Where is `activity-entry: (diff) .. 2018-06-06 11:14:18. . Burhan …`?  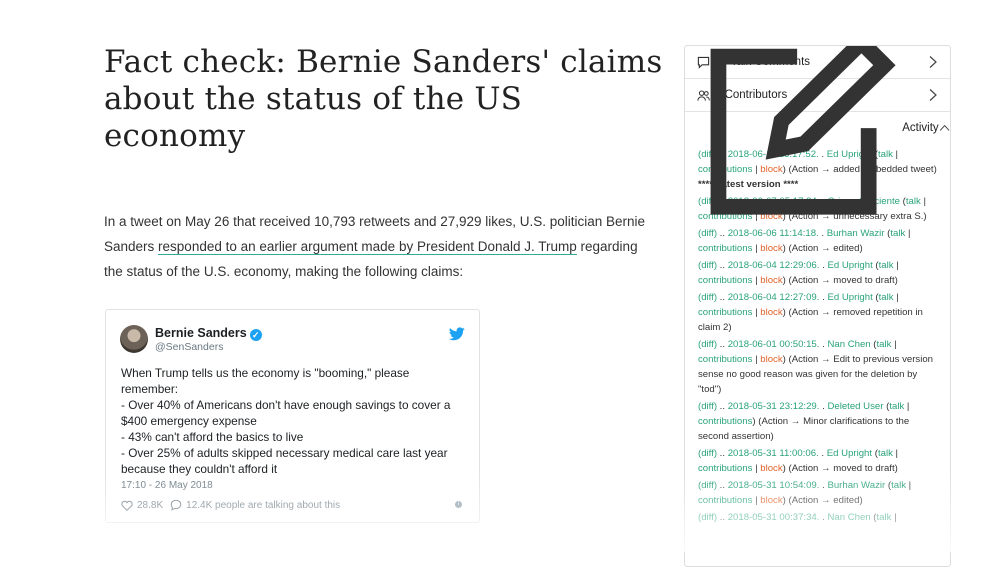 activity-entry: (diff) .. 2018-06-06 11:14:18. . Burhan … is located at coordinates (819, 241).